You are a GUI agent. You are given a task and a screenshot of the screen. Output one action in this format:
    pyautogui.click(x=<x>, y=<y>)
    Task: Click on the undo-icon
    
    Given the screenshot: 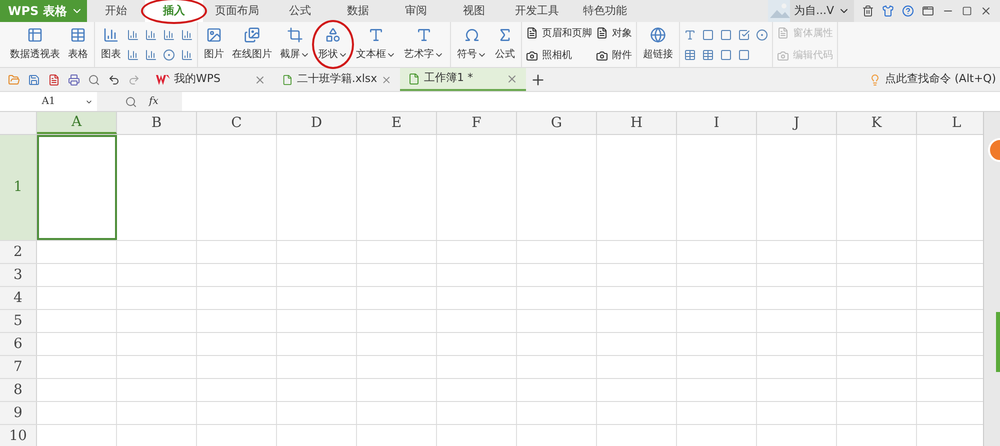 What is the action you would take?
    pyautogui.click(x=114, y=80)
    